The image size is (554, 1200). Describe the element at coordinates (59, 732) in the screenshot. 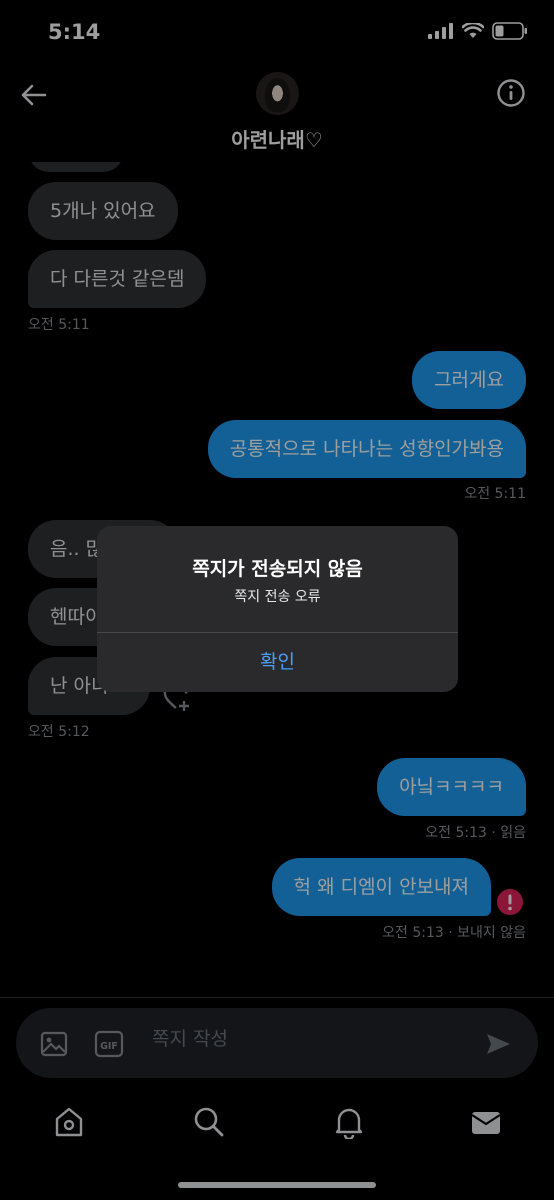

I see `message-timestamp: 오전 5:12` at that location.